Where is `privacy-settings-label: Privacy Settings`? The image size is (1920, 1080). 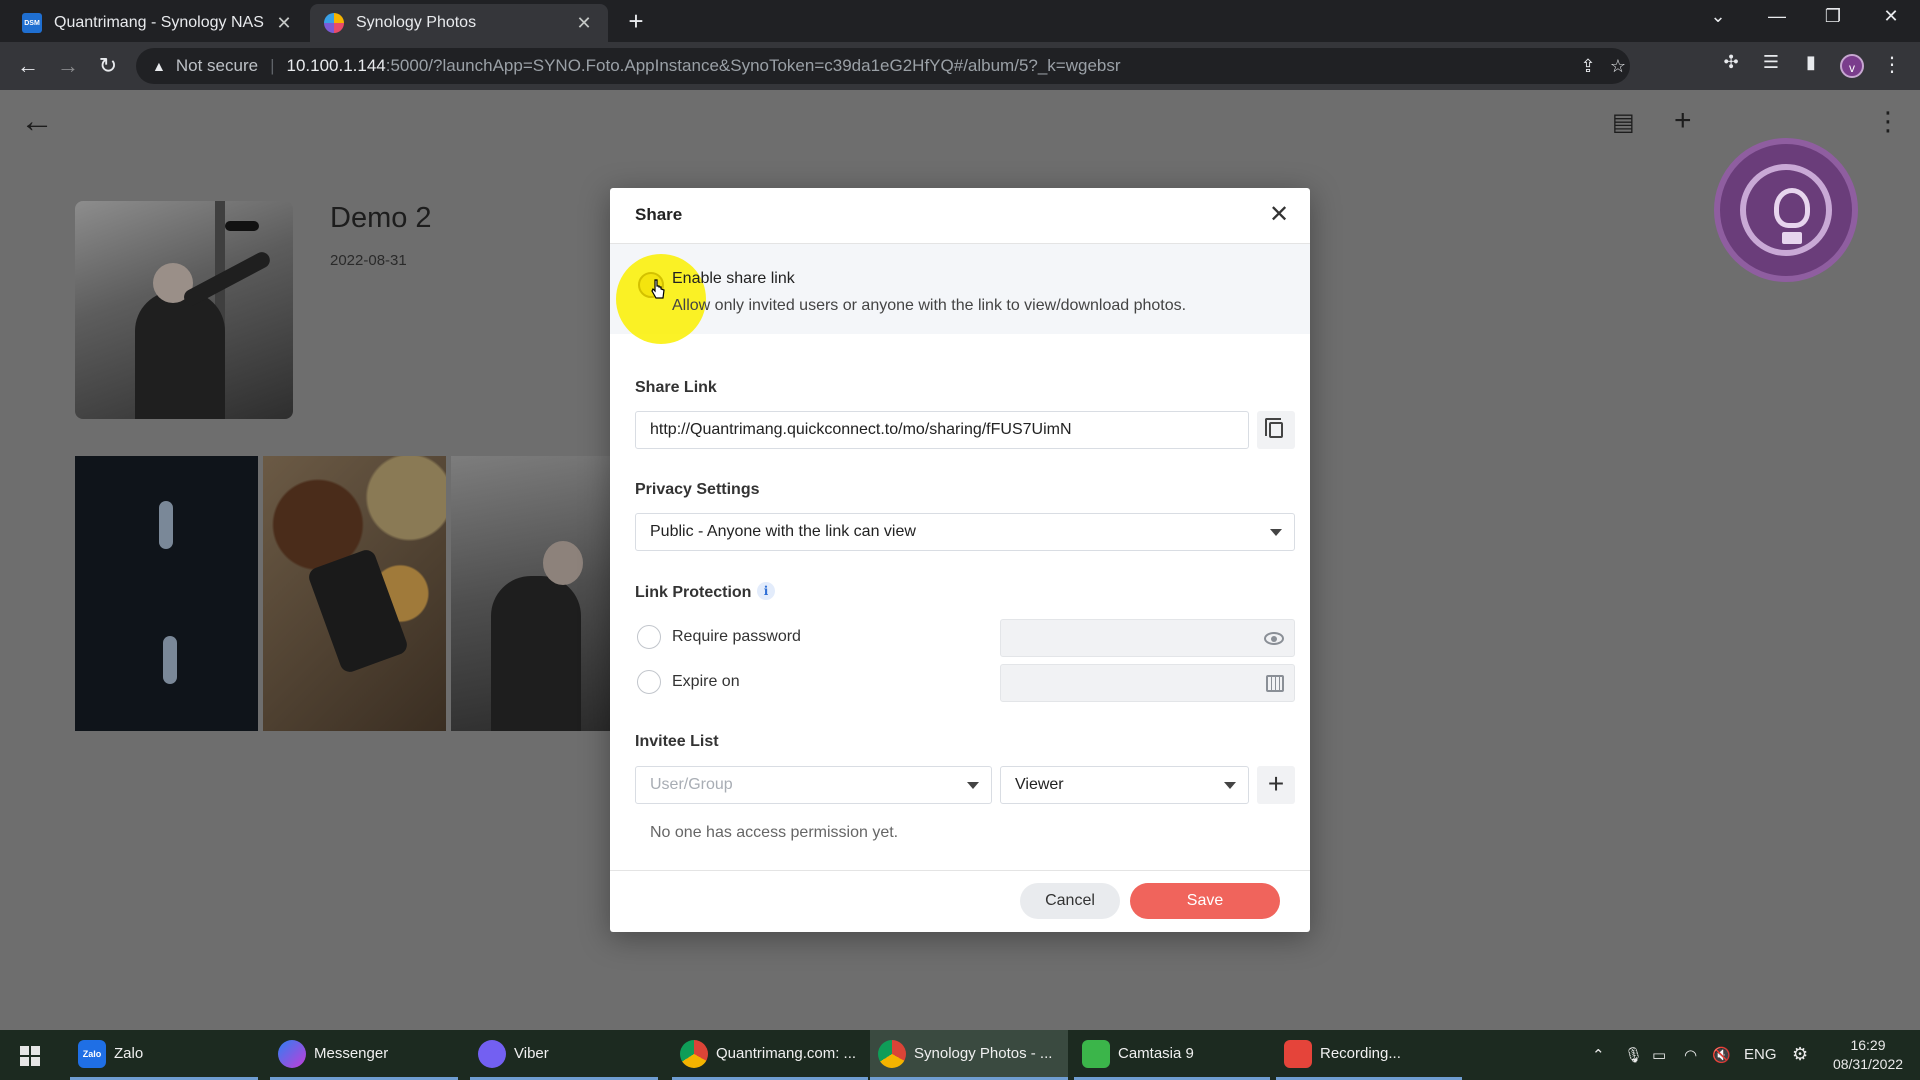
privacy-settings-label: Privacy Settings is located at coordinates (697, 489).